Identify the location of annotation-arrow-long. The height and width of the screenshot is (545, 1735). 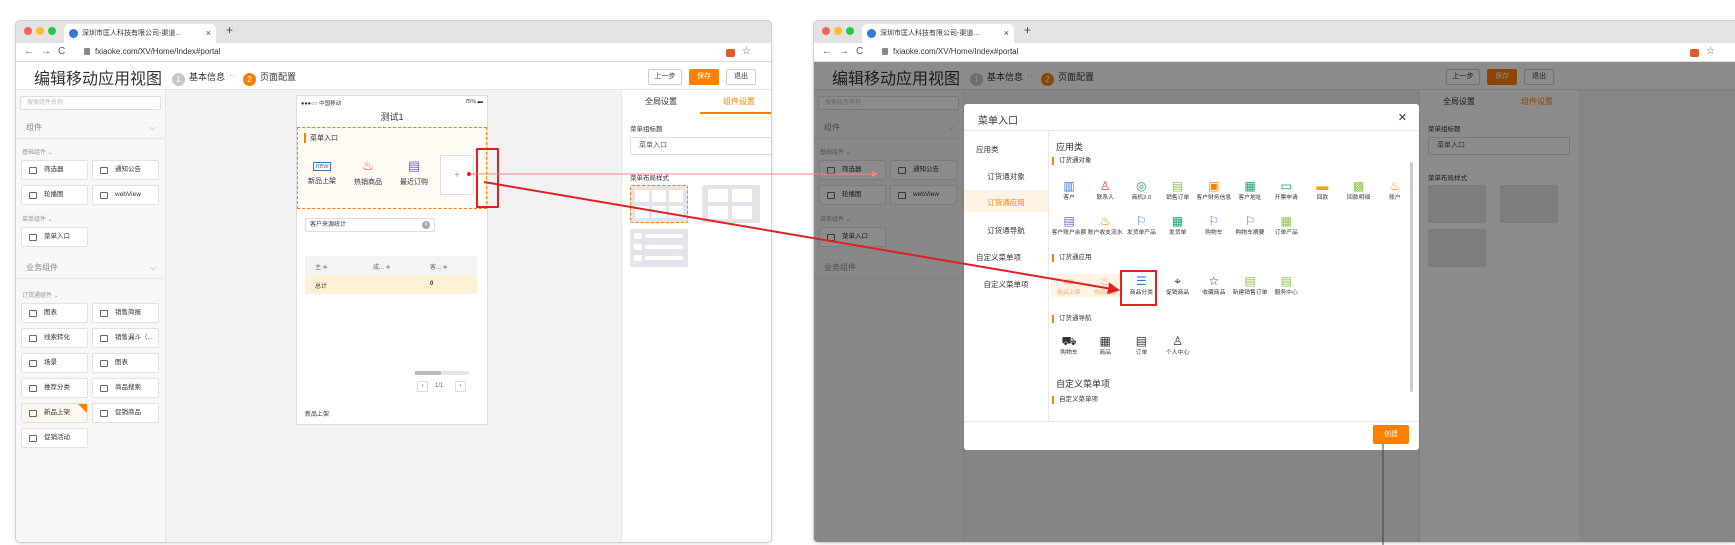
(801, 238).